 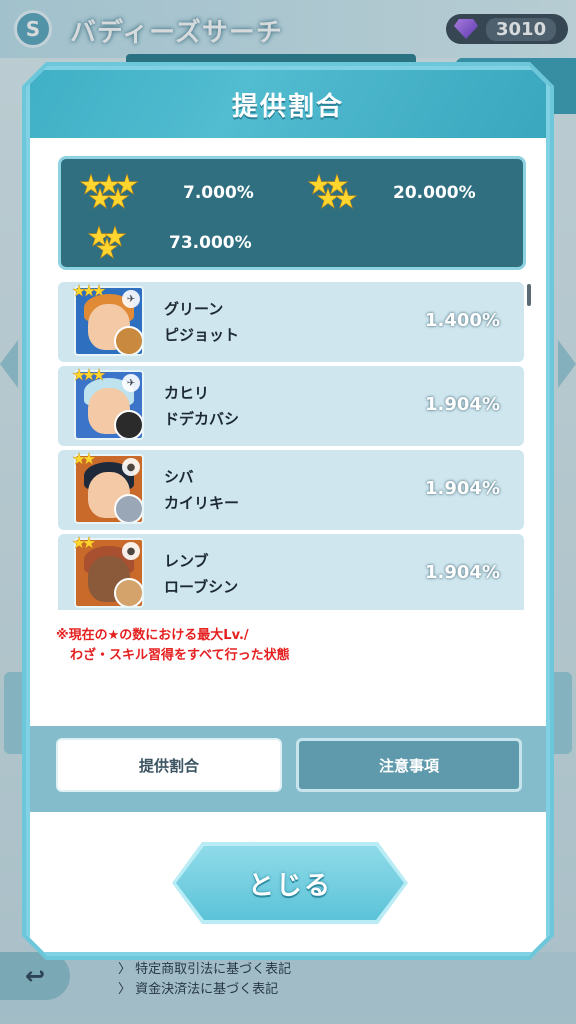 I want to click on trainer-name: シバ, so click(x=179, y=477).